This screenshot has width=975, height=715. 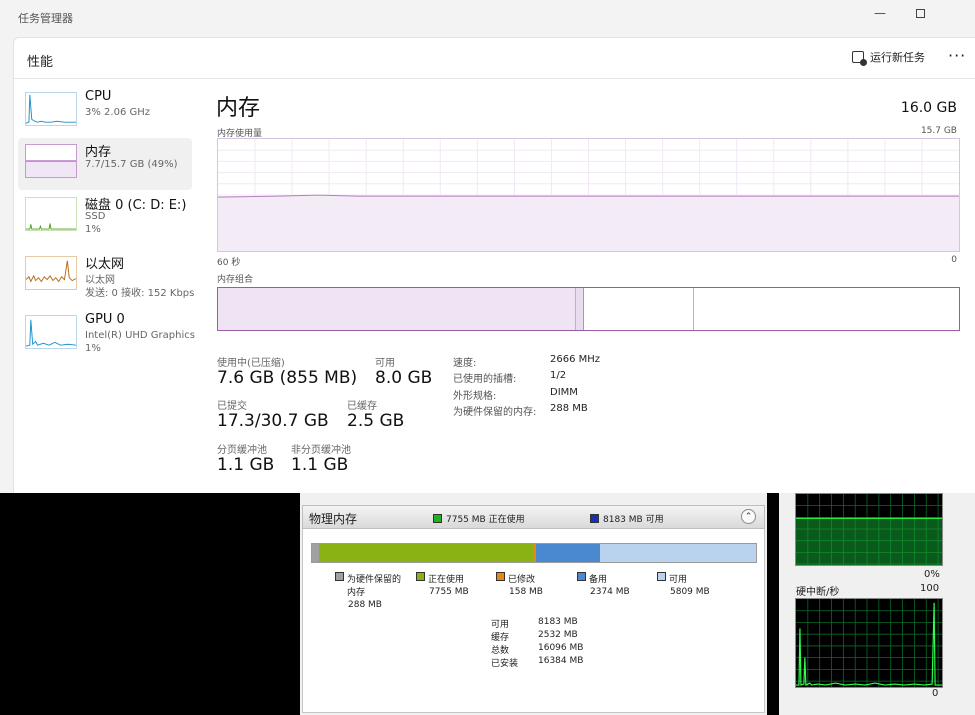 What do you see at coordinates (932, 574) in the screenshot?
I see `graph1-bottom-label: 0%` at bounding box center [932, 574].